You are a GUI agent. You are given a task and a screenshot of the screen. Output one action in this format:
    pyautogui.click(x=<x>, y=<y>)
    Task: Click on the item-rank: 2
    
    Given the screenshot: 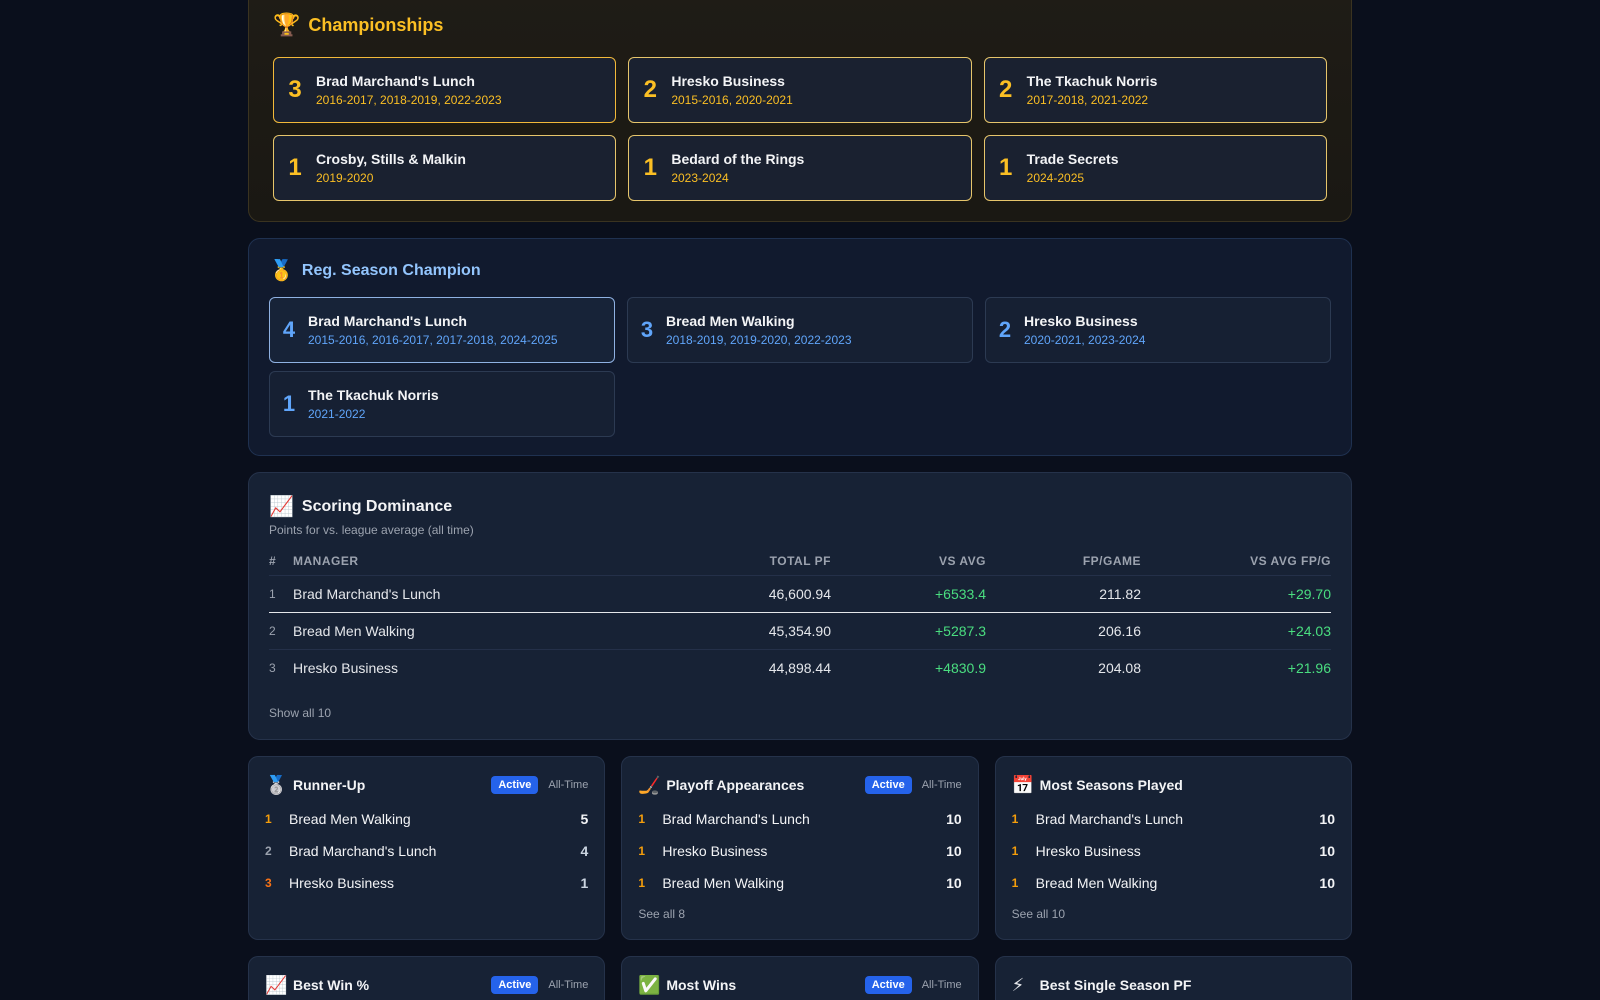 What is the action you would take?
    pyautogui.click(x=268, y=851)
    